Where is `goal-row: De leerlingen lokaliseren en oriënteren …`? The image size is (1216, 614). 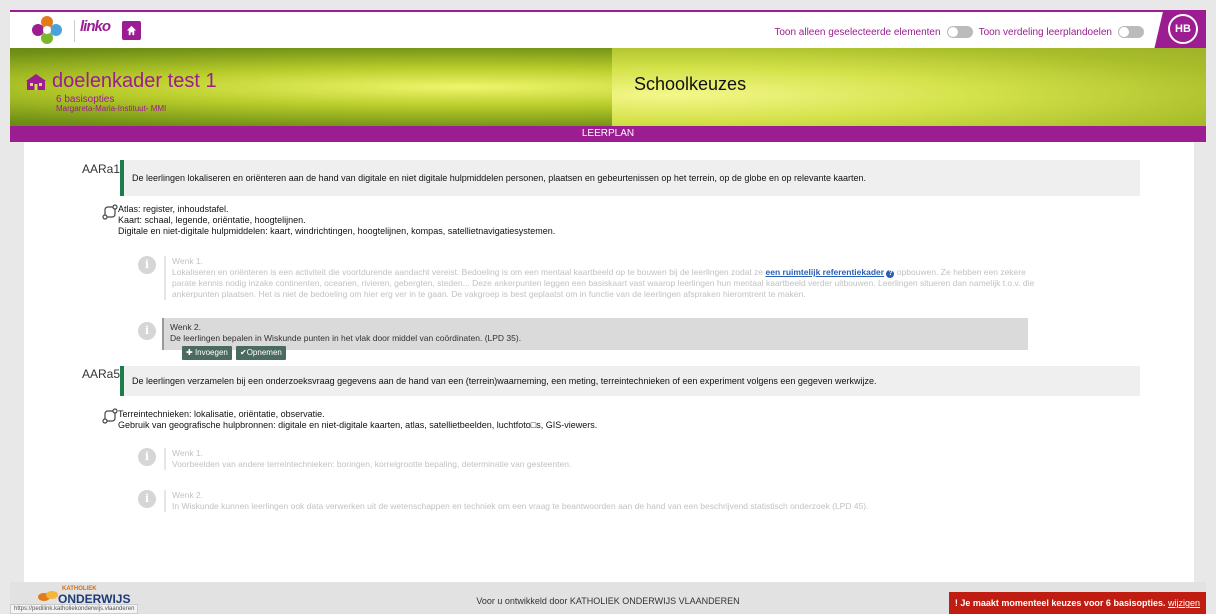 goal-row: De leerlingen lokaliseren en oriënteren … is located at coordinates (630, 178).